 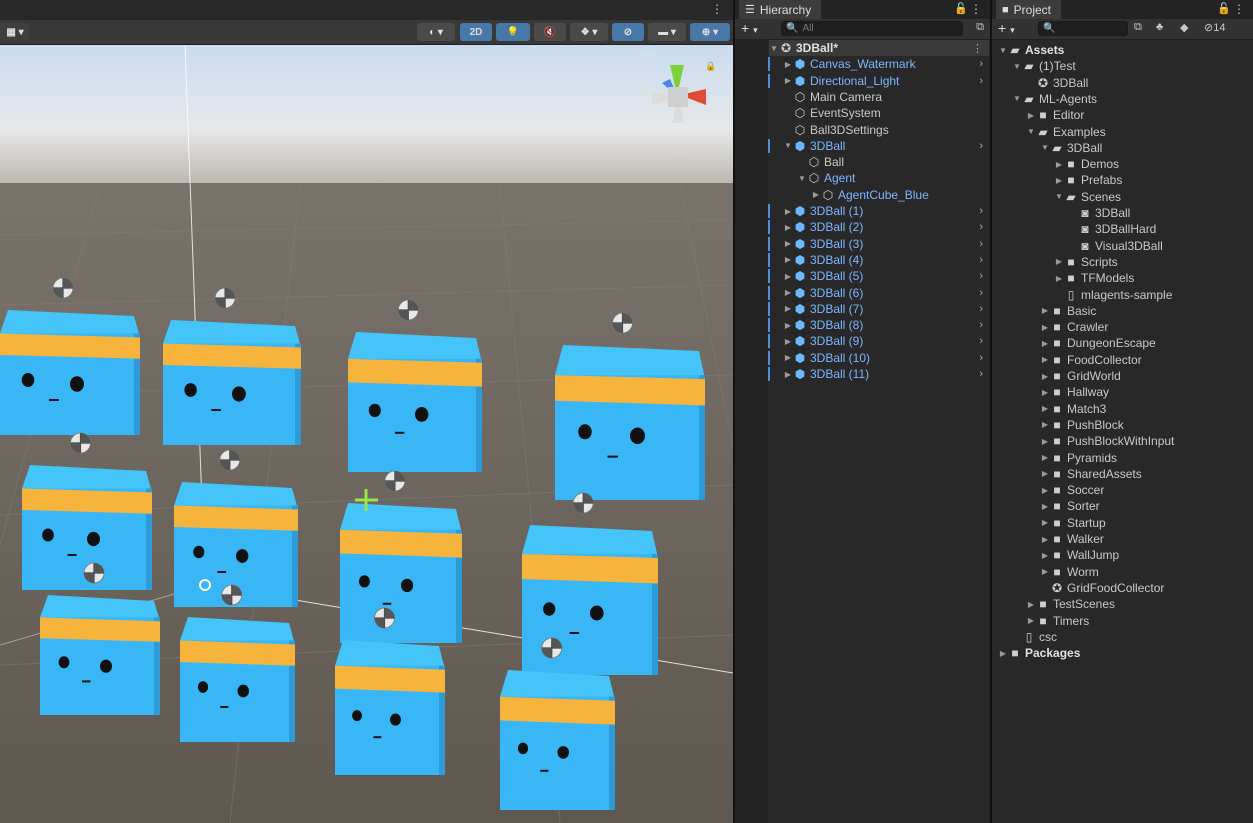 I want to click on project-item: ▶ ■ PushBlock, so click(x=1082, y=425).